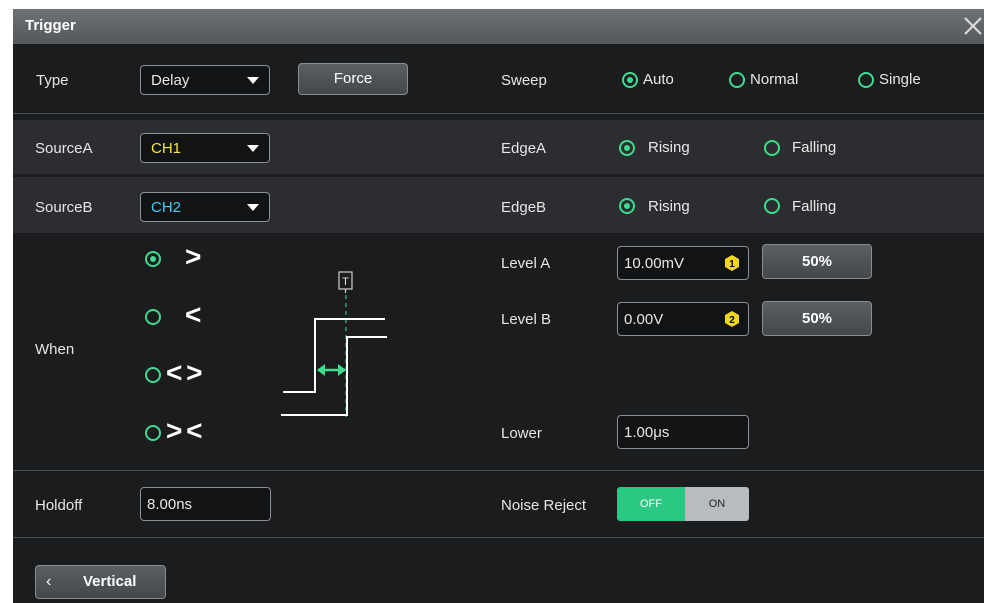 Image resolution: width=984 pixels, height=603 pixels. What do you see at coordinates (521, 433) in the screenshot?
I see `lower-label: Lower` at bounding box center [521, 433].